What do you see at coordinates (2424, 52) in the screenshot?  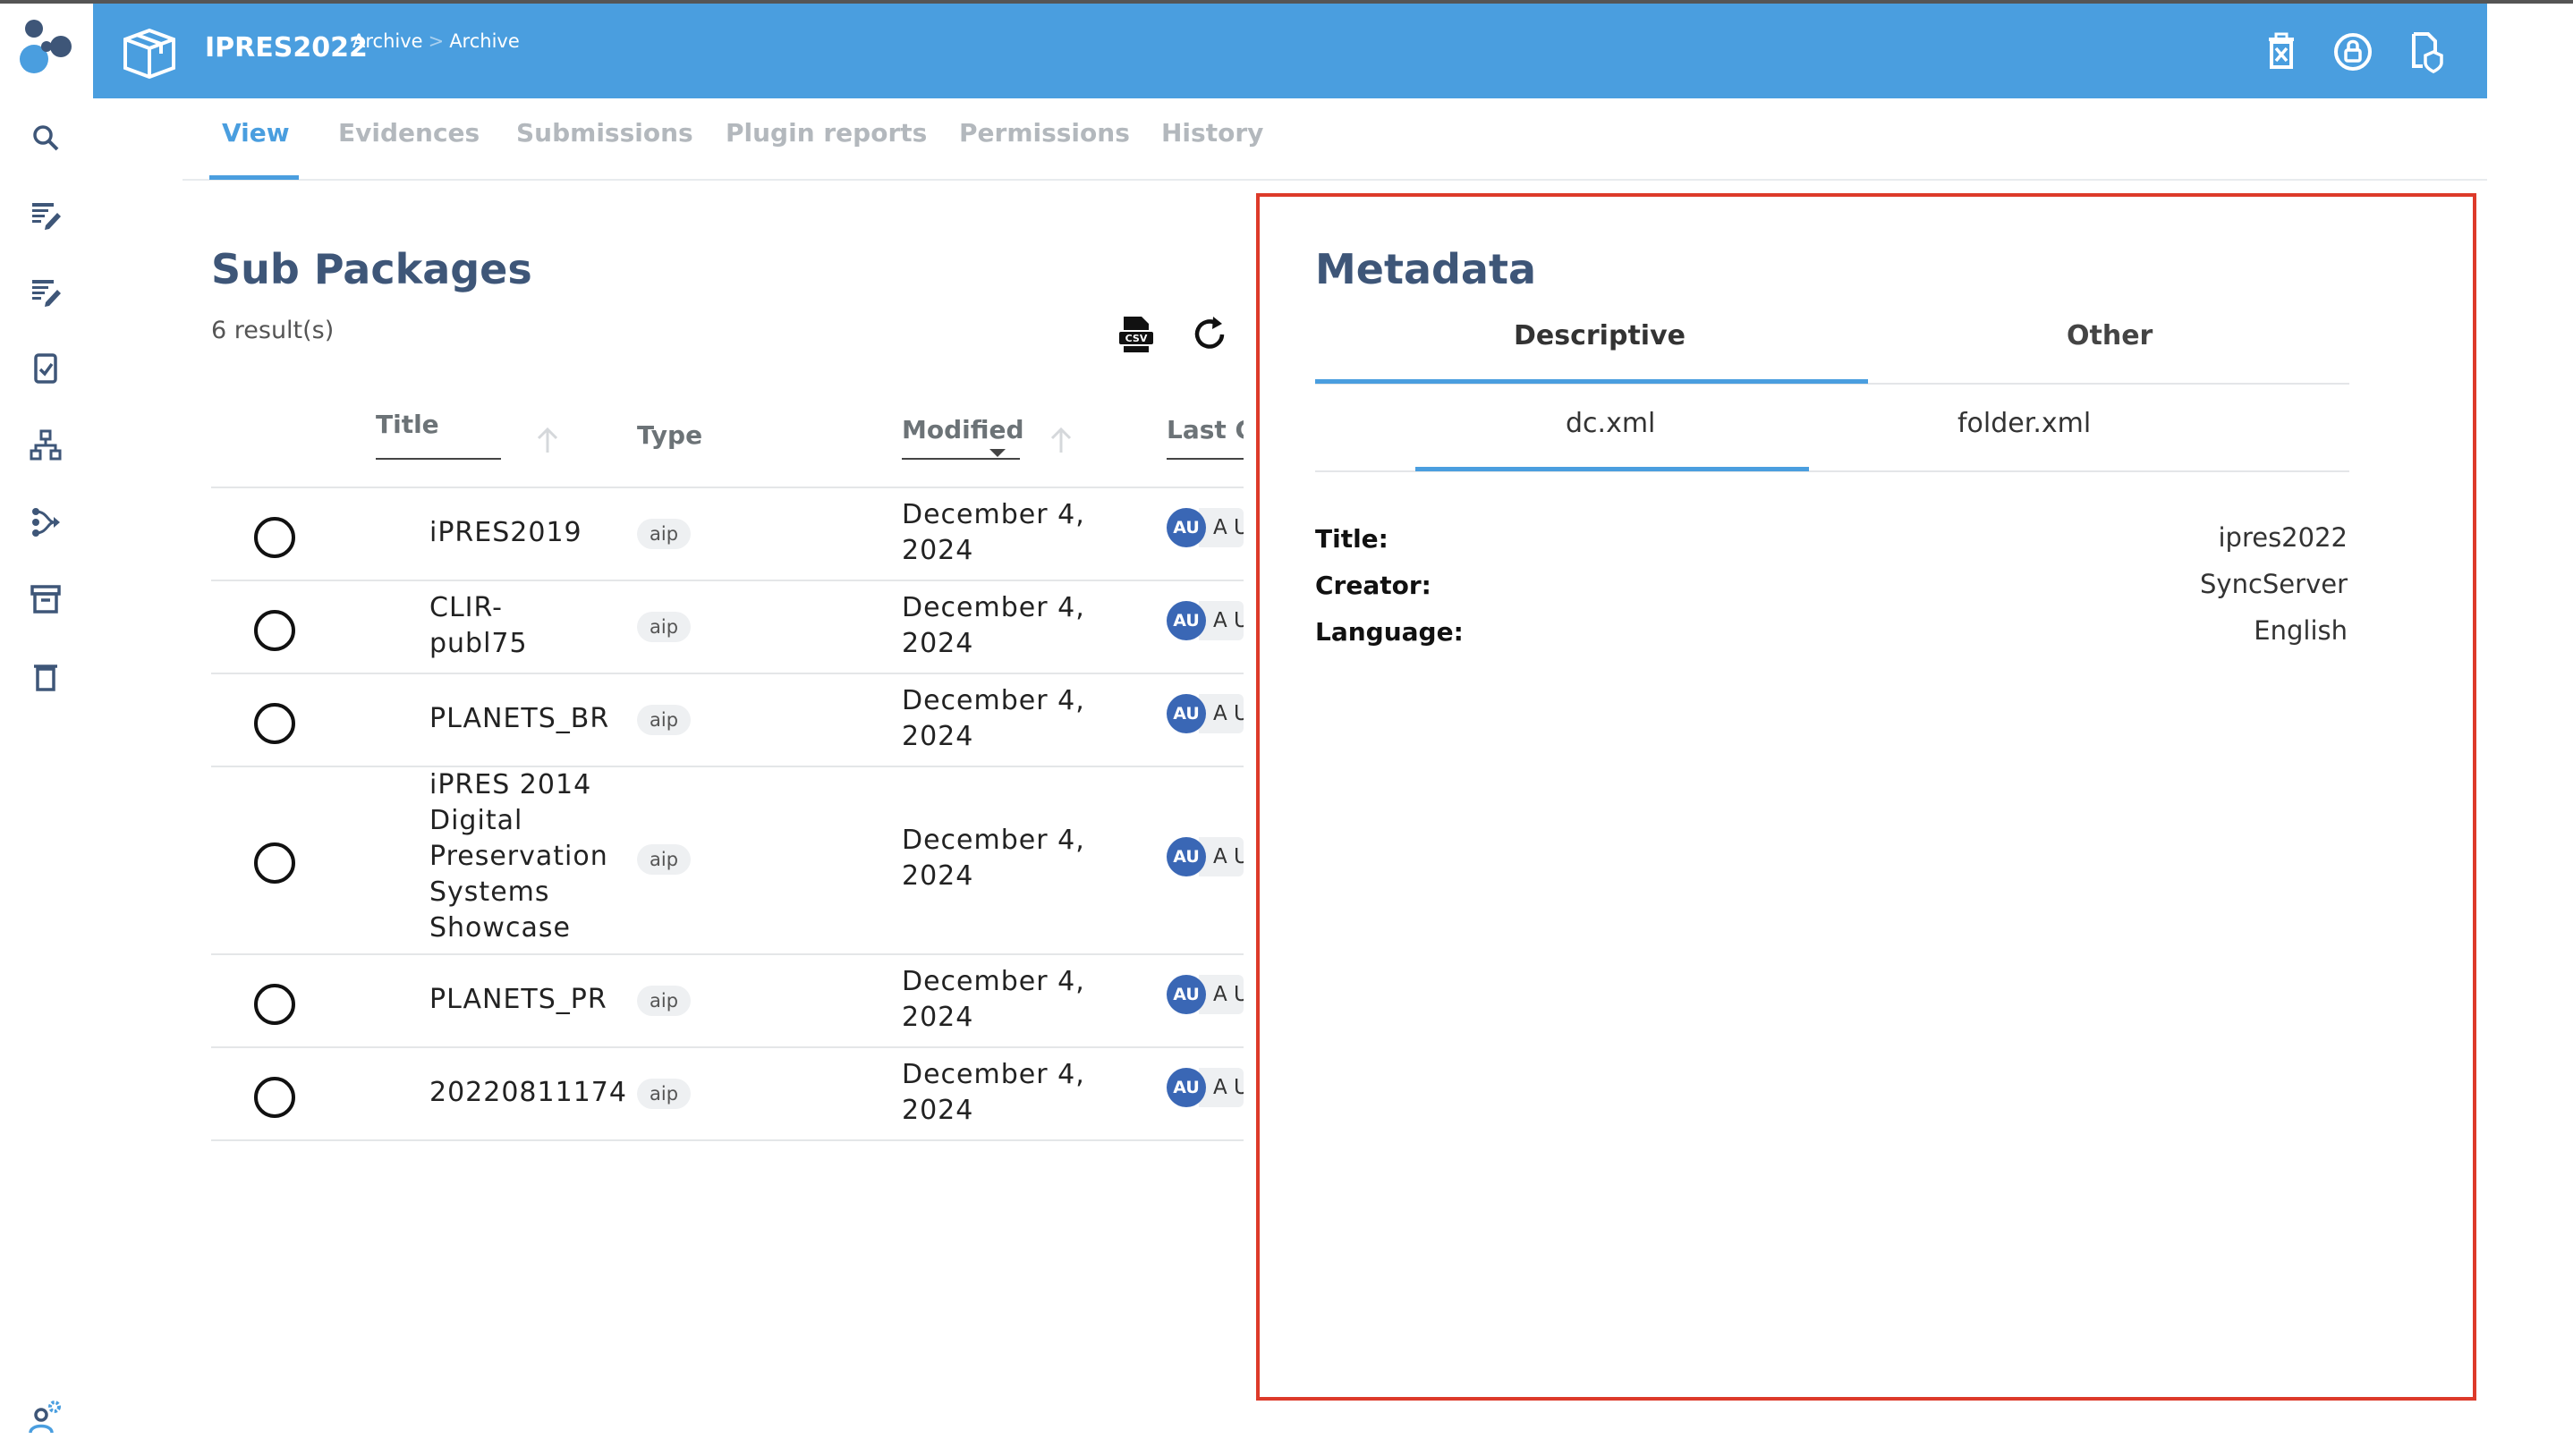 I see `document-shield-icon` at bounding box center [2424, 52].